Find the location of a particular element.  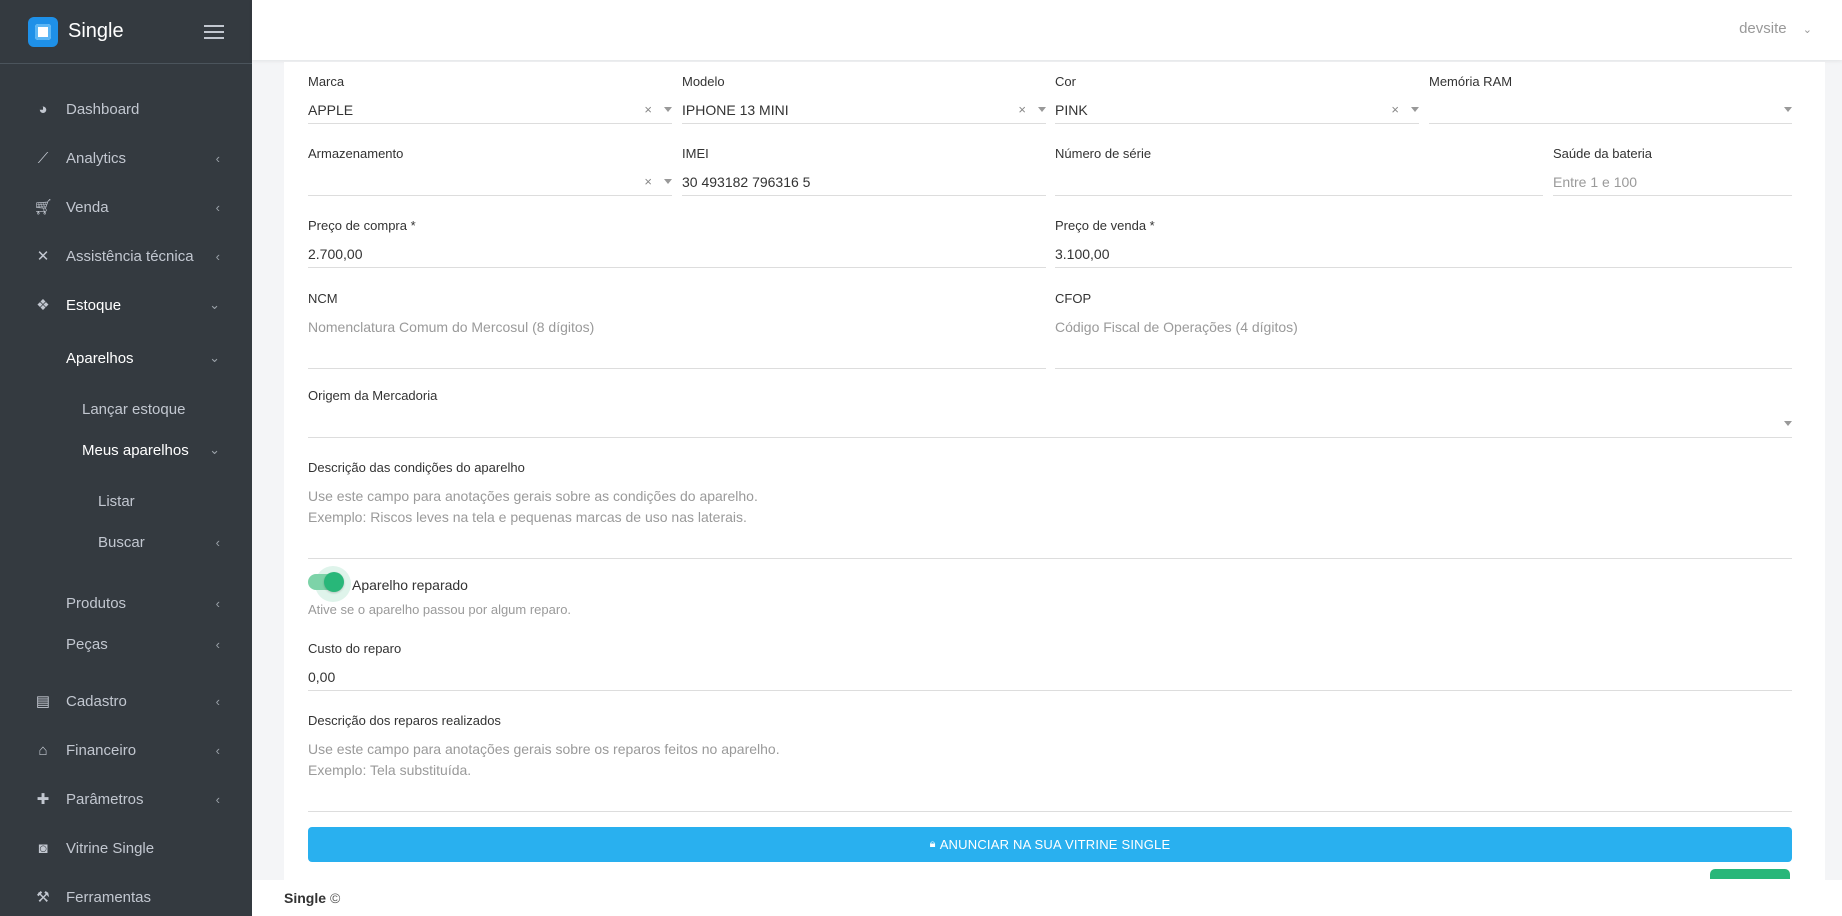

field-label: Preço de venda * is located at coordinates (1105, 225).